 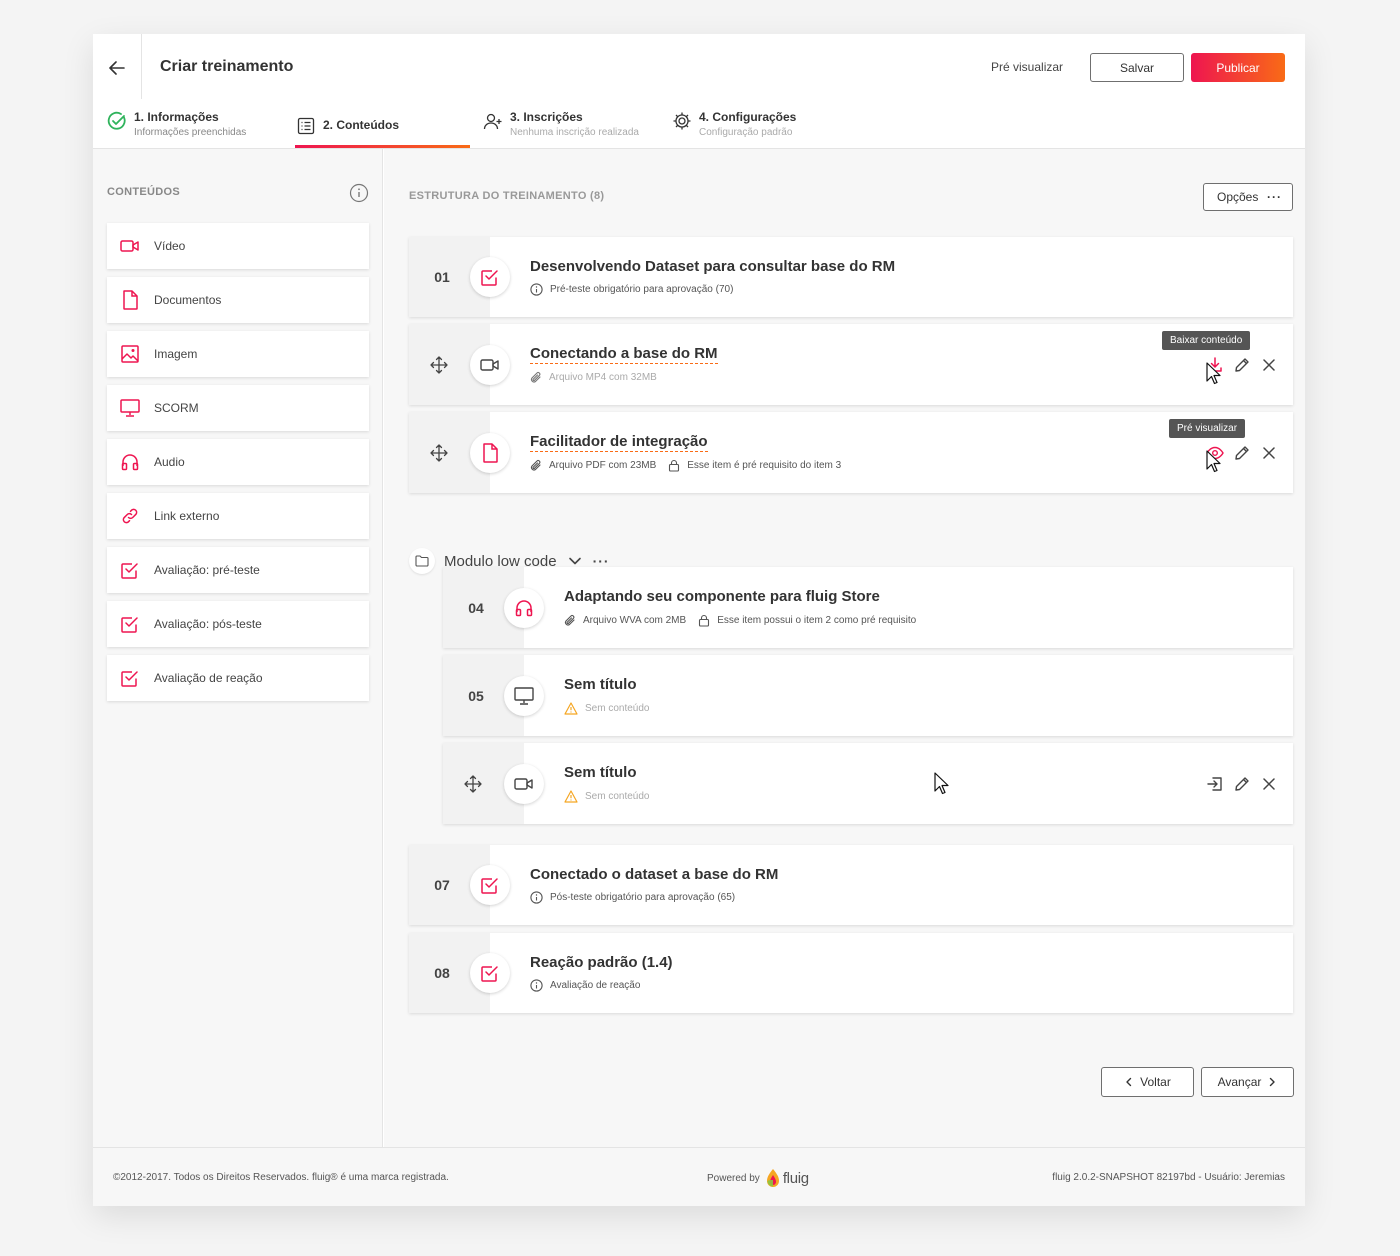 What do you see at coordinates (227, 66) in the screenshot?
I see `page-title: Criar treinamento` at bounding box center [227, 66].